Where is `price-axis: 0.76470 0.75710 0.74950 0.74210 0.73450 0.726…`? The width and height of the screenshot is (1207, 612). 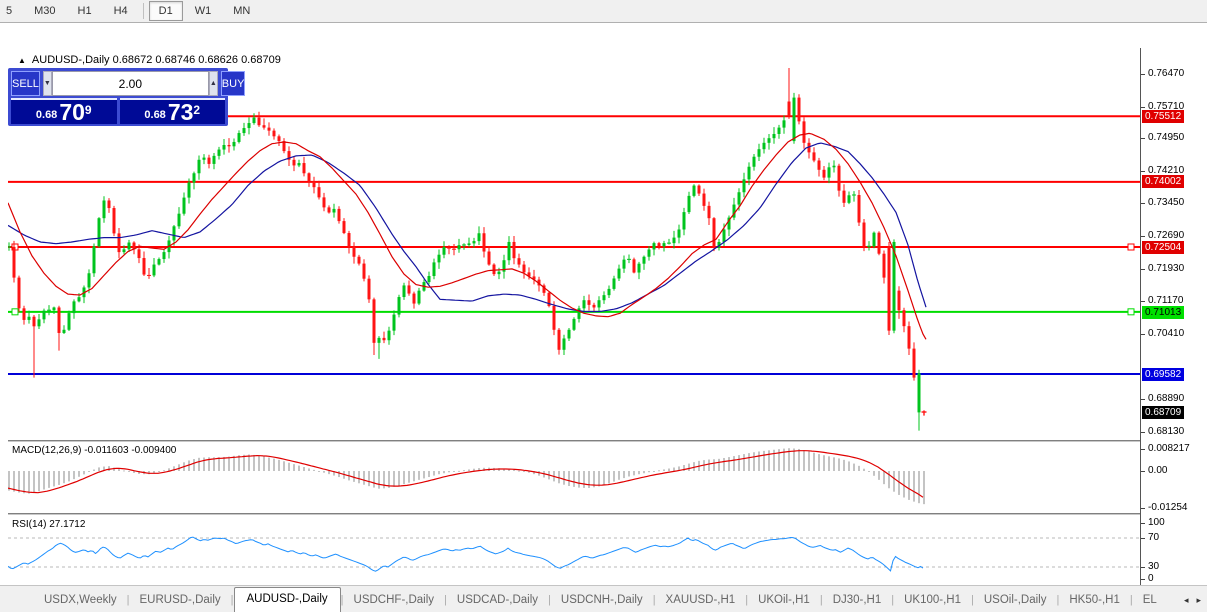
price-axis: 0.76470 0.75710 0.74950 0.74210 0.73450 0.726… is located at coordinates (1173, 328).